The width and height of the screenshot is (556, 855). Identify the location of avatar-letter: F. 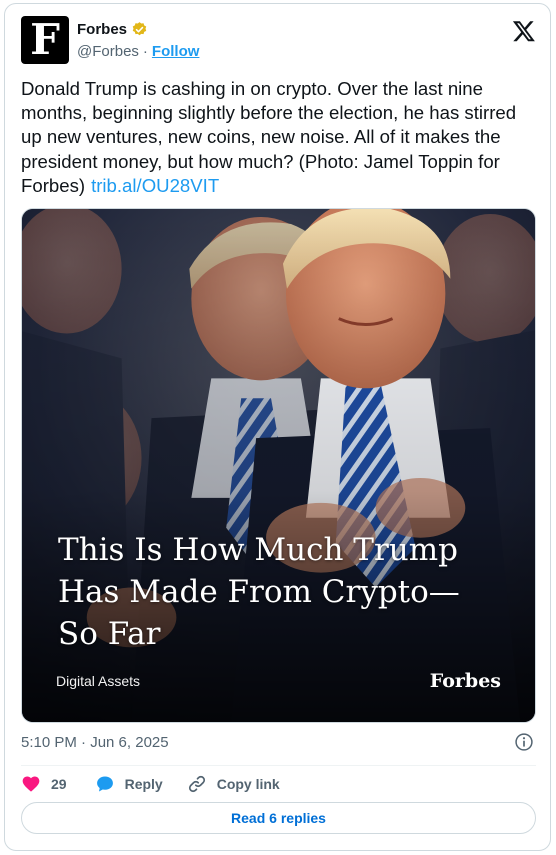
(45, 39).